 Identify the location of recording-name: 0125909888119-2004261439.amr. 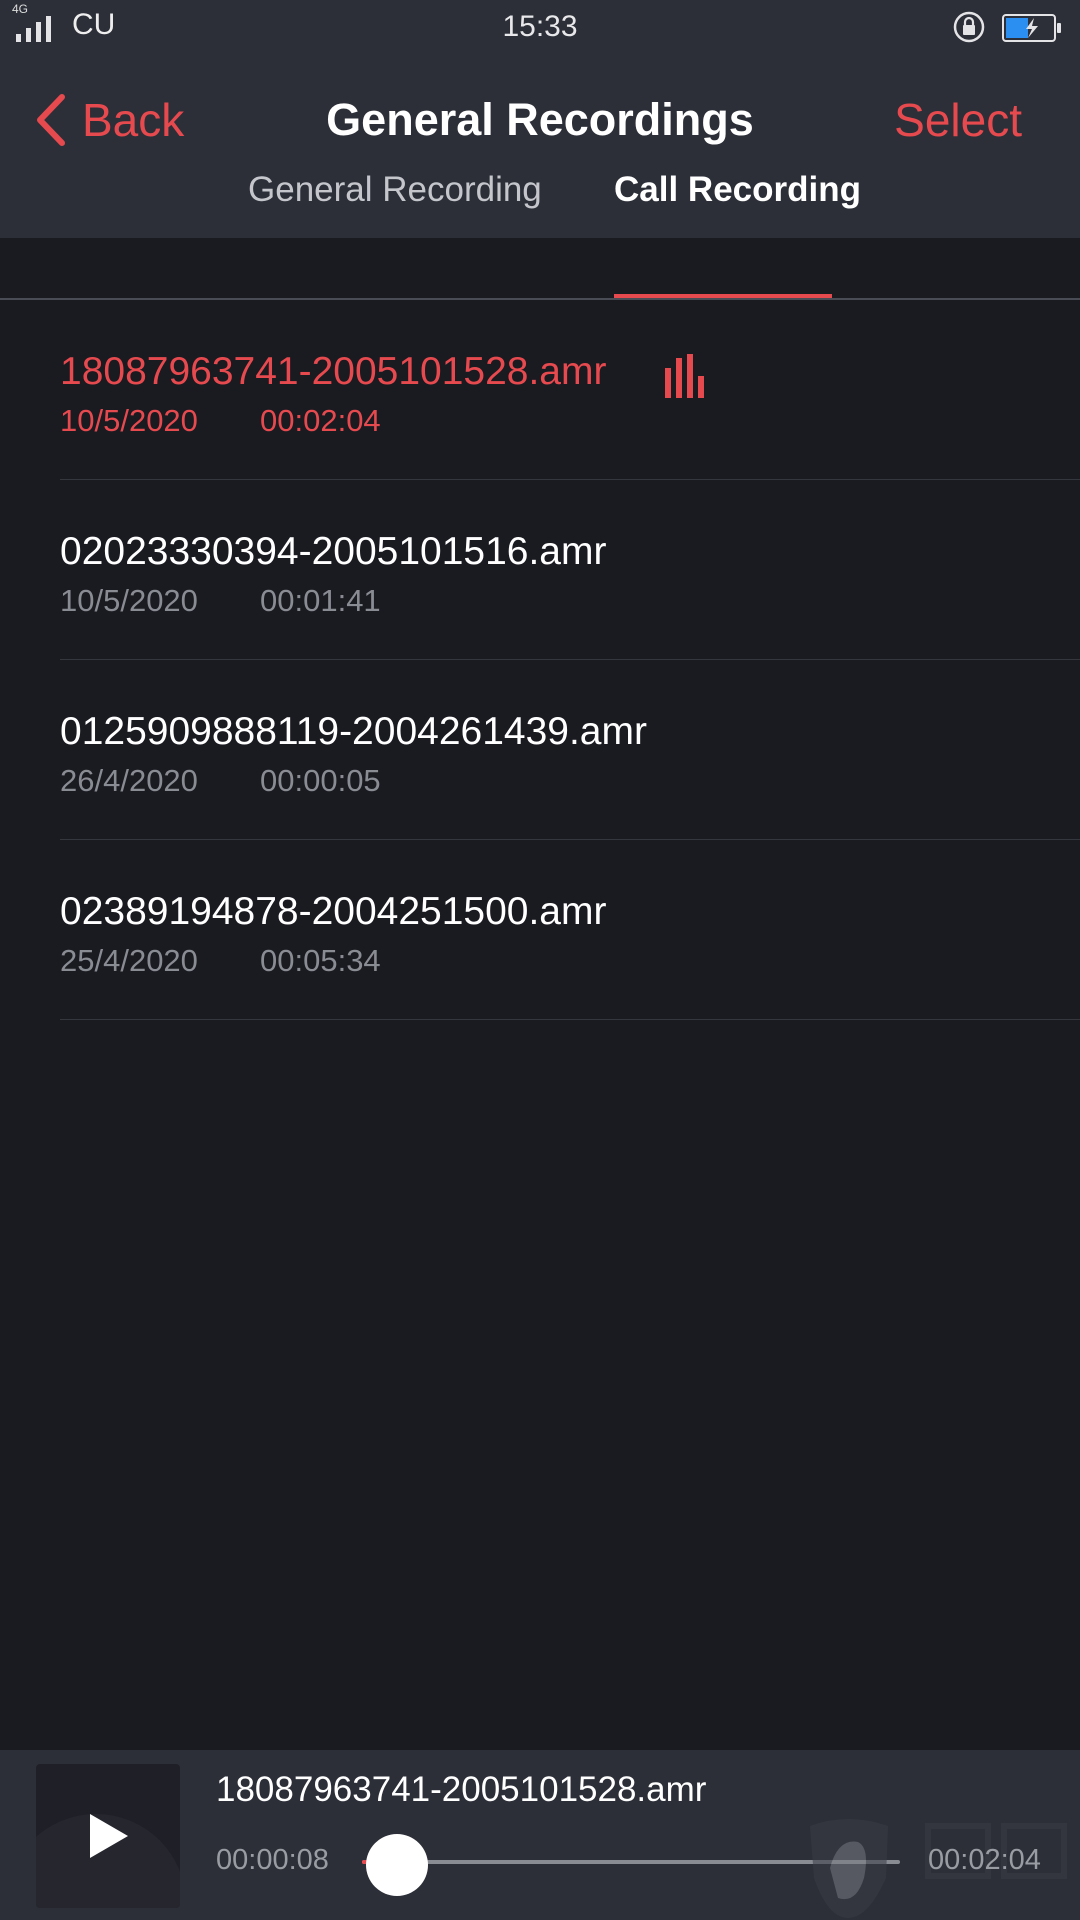
(353, 731).